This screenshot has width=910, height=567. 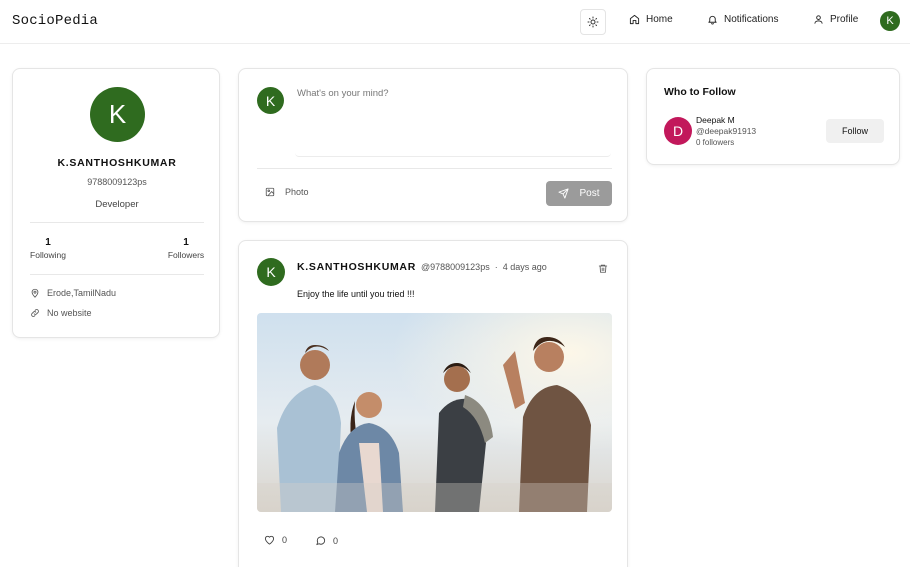 I want to click on user-icon, so click(x=818, y=19).